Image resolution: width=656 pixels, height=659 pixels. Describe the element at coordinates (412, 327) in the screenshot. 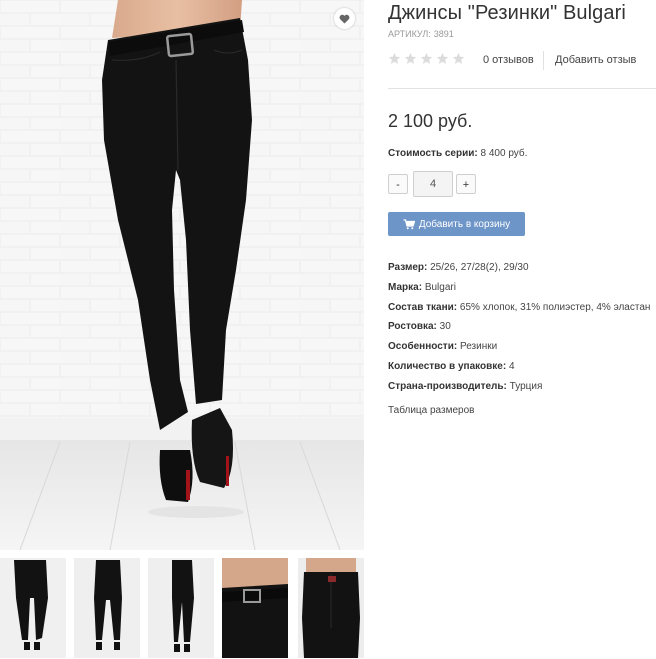

I see `property-label: Ростовка:` at that location.